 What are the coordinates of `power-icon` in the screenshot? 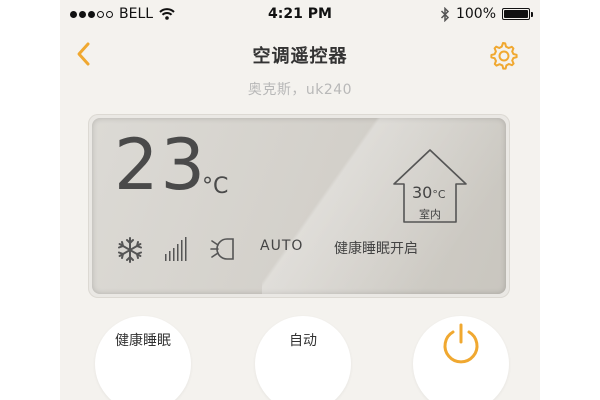 It's located at (461, 343).